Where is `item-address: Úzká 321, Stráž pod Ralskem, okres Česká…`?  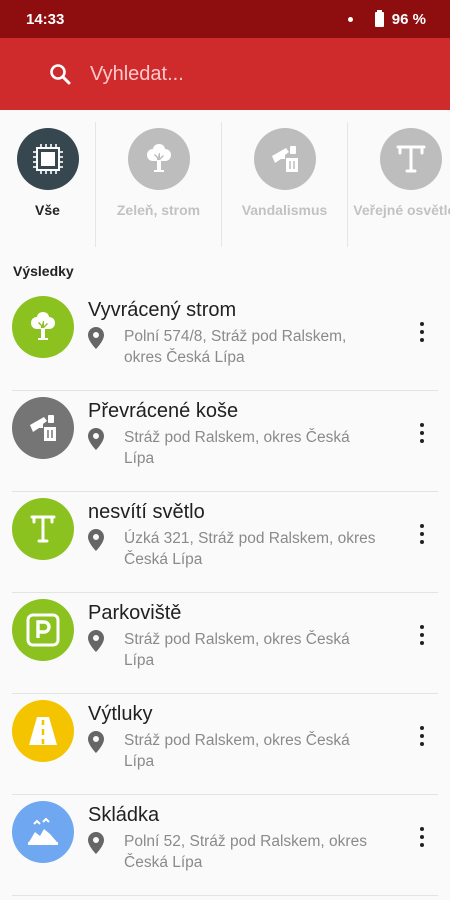
item-address: Úzká 321, Stráž pod Ralskem, okres Česká… is located at coordinates (250, 549).